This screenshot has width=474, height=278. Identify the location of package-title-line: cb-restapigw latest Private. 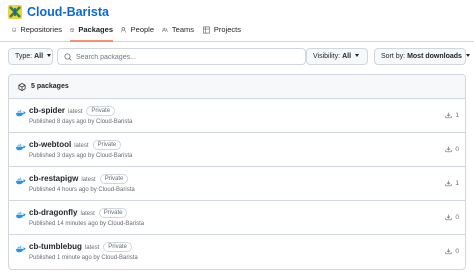
(79, 179).